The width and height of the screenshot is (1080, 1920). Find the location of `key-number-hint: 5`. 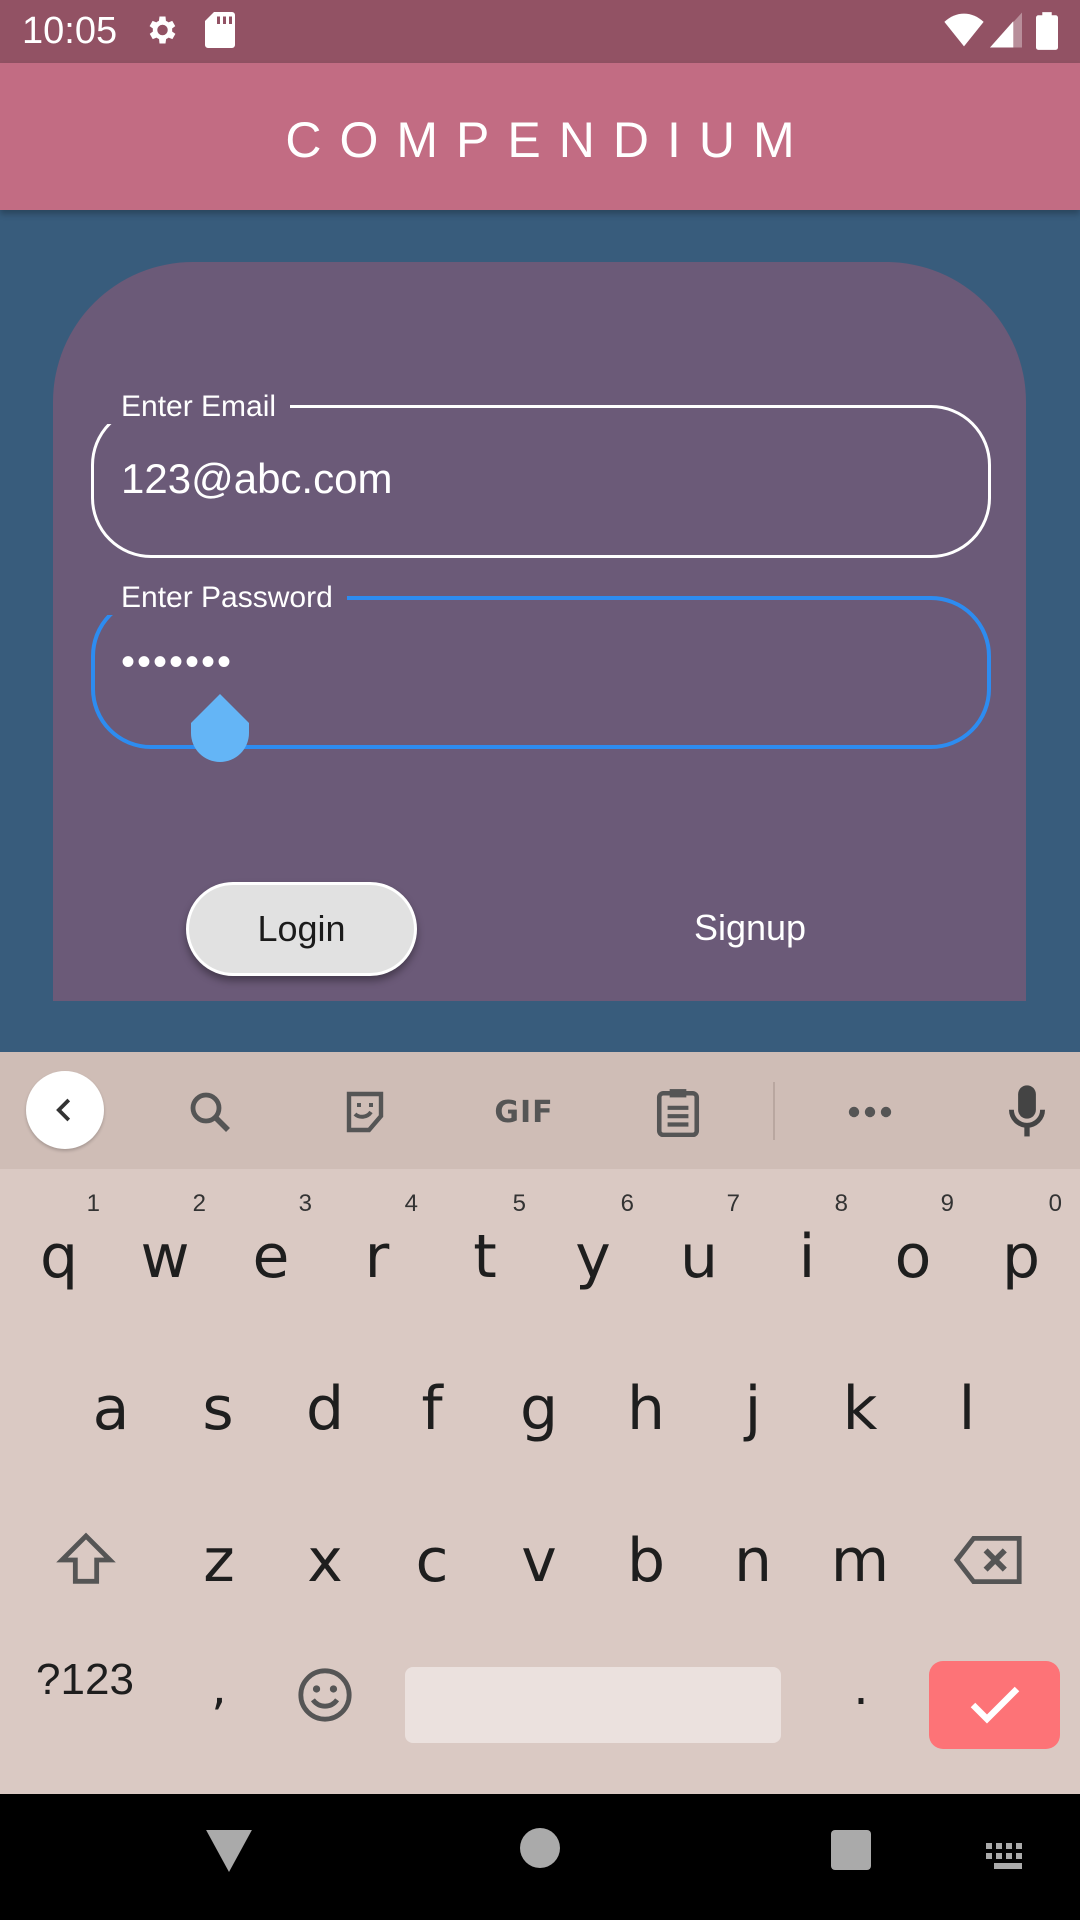

key-number-hint: 5 is located at coordinates (519, 1203).